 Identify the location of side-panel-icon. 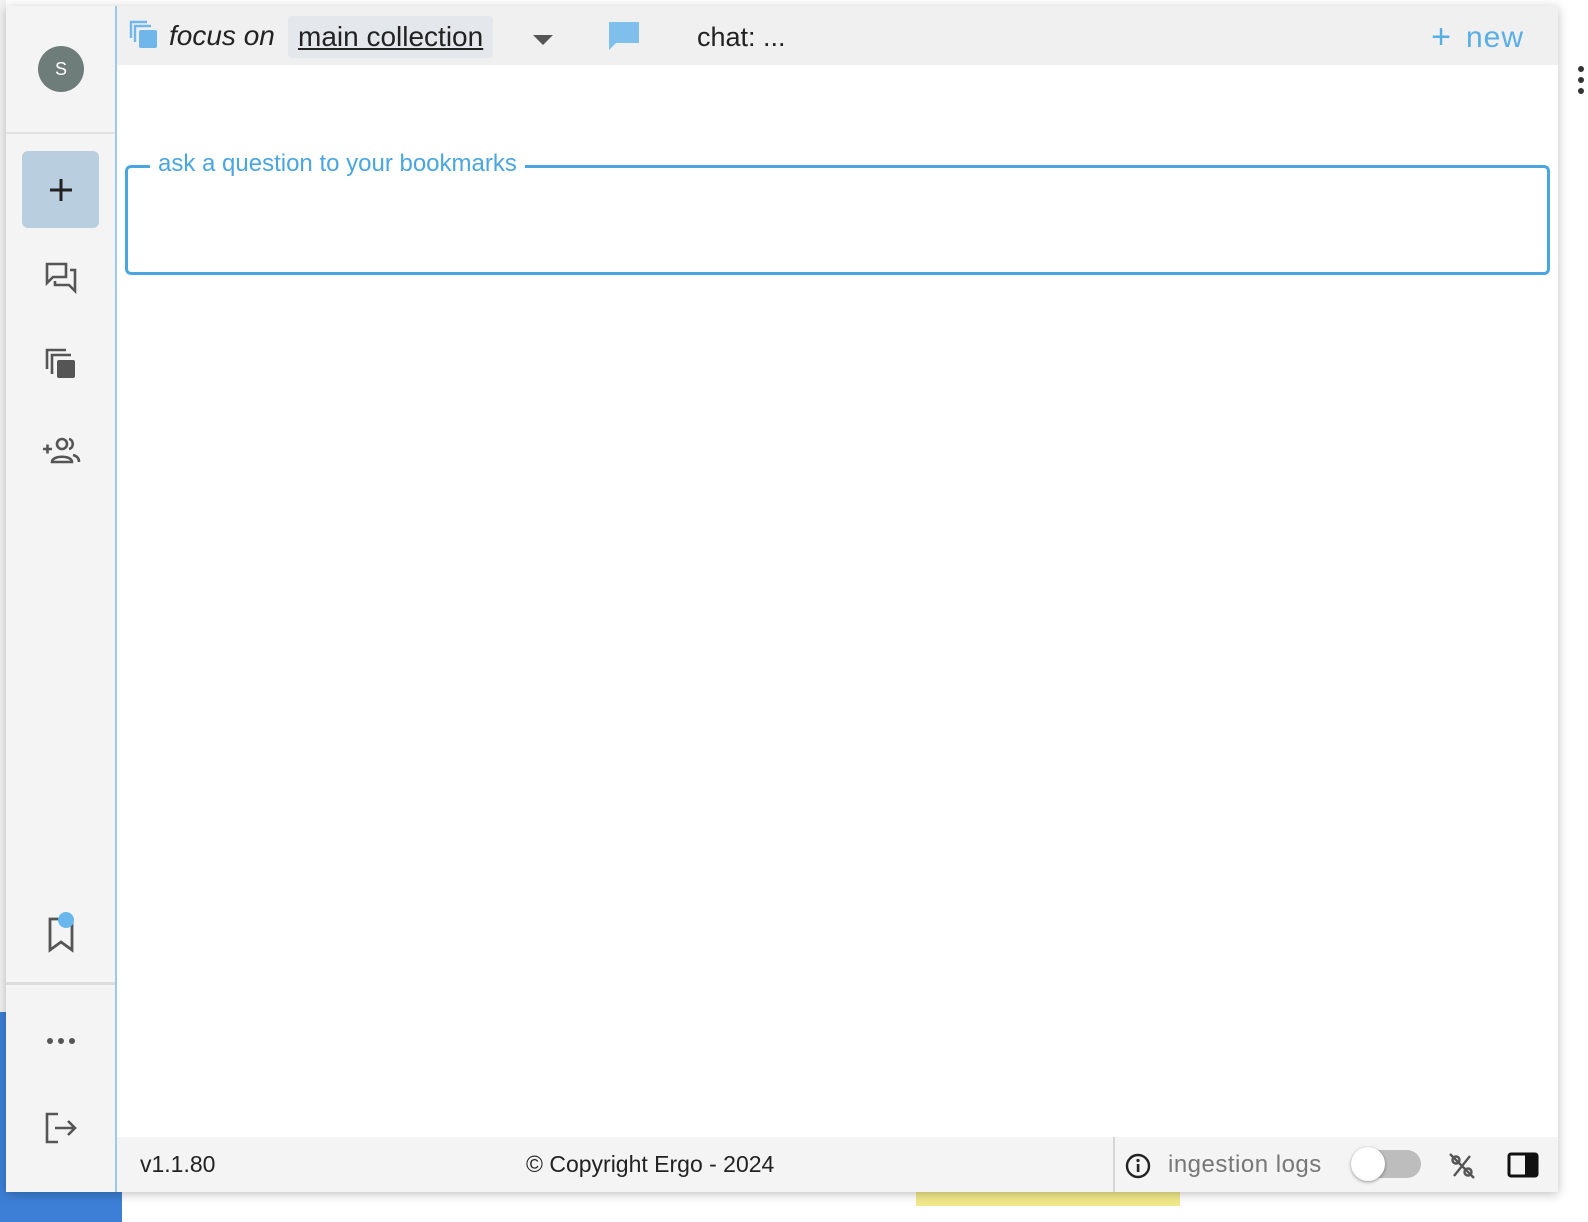
(1523, 1165).